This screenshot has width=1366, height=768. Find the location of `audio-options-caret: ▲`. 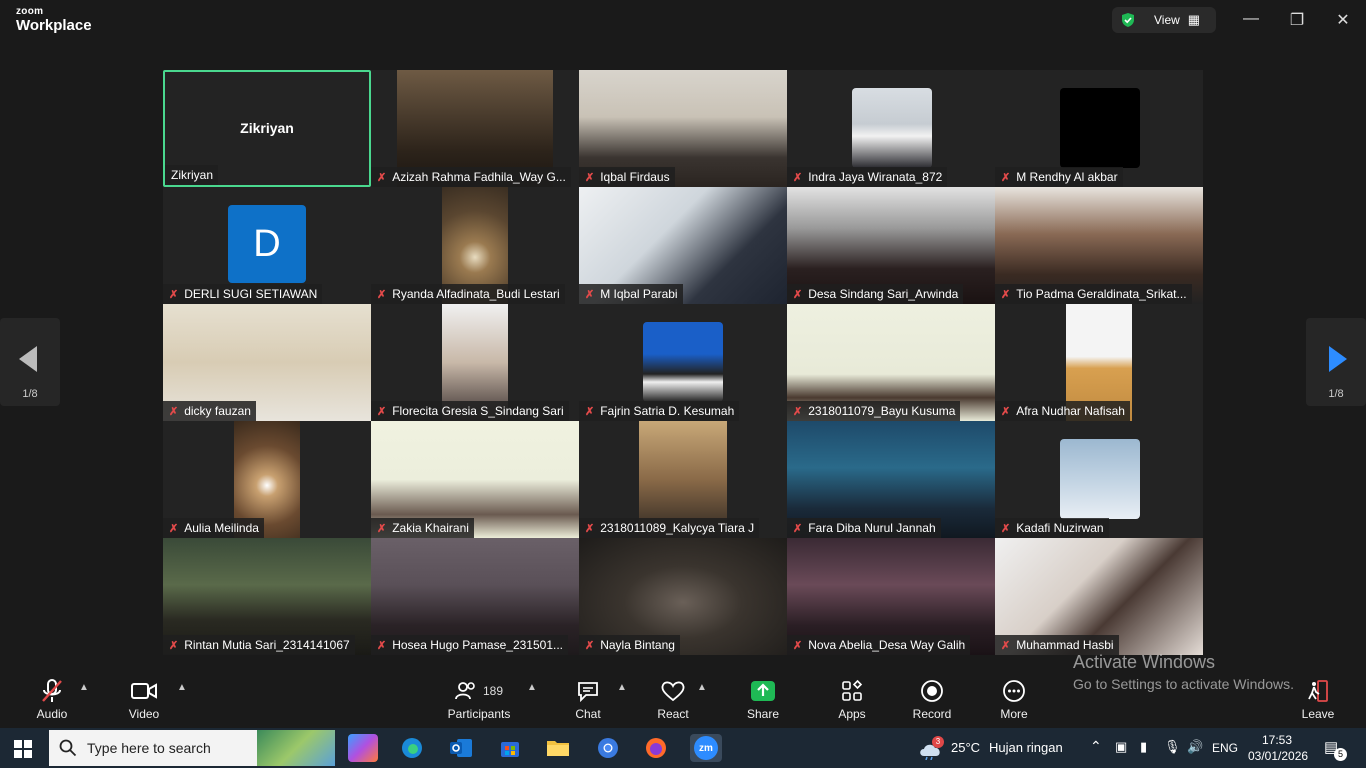

audio-options-caret: ▲ is located at coordinates (84, 687).